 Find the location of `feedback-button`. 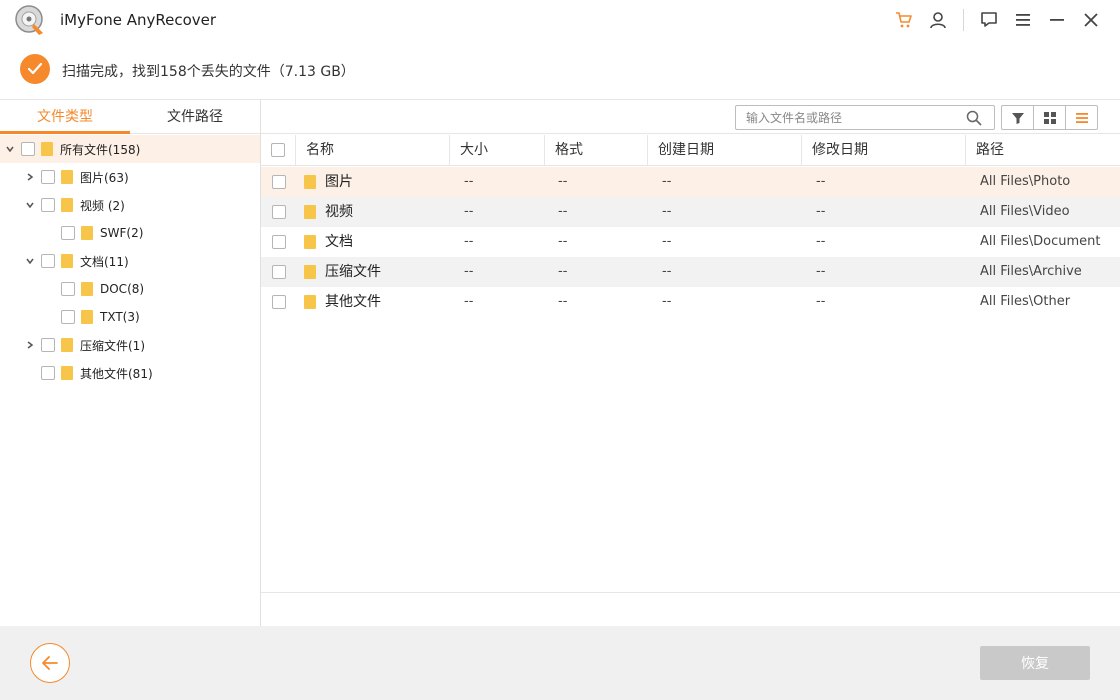

feedback-button is located at coordinates (989, 20).